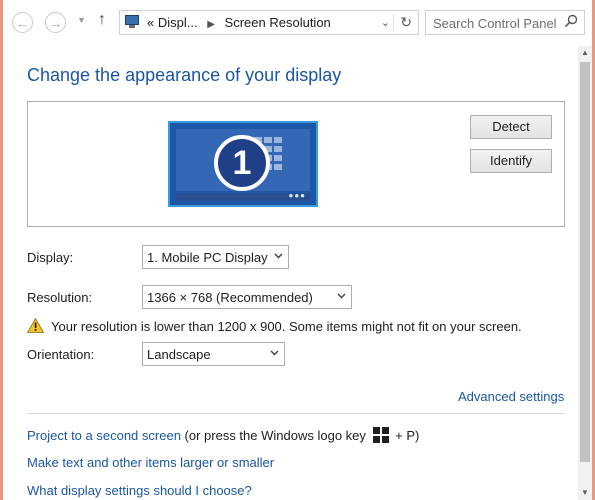 Image resolution: width=595 pixels, height=500 pixels. What do you see at coordinates (1, 250) in the screenshot?
I see `window-frame-left` at bounding box center [1, 250].